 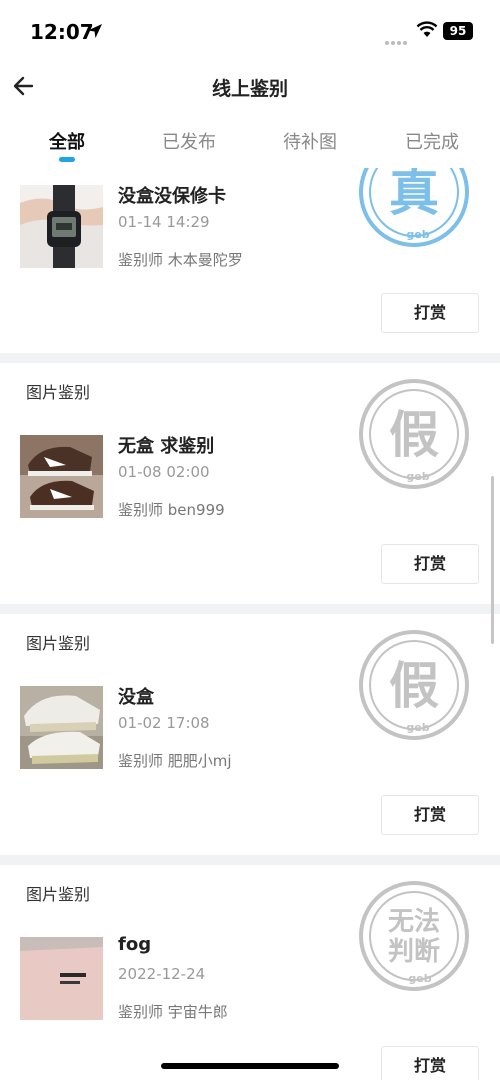 What do you see at coordinates (67, 141) in the screenshot?
I see `tab-all: 全部` at bounding box center [67, 141].